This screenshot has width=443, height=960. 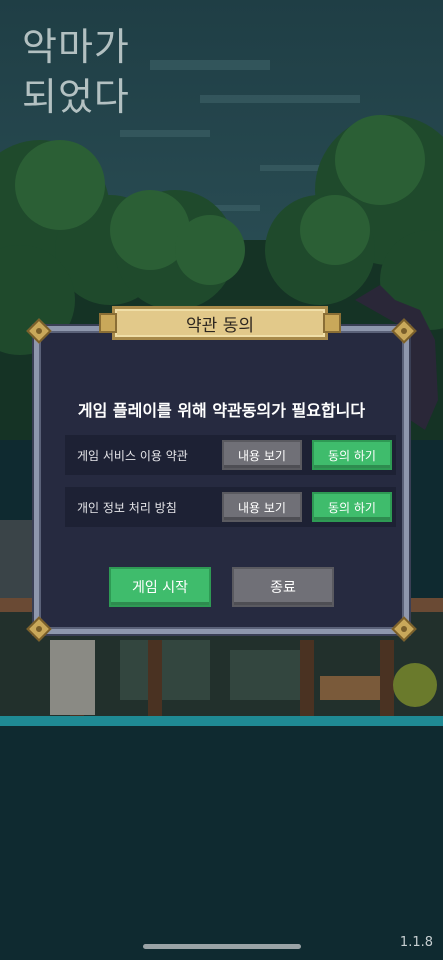 I want to click on game-title-line-2: 되었다, so click(x=76, y=97).